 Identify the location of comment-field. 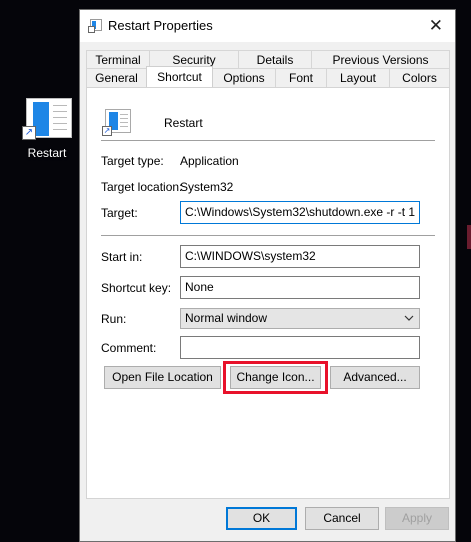
(300, 347).